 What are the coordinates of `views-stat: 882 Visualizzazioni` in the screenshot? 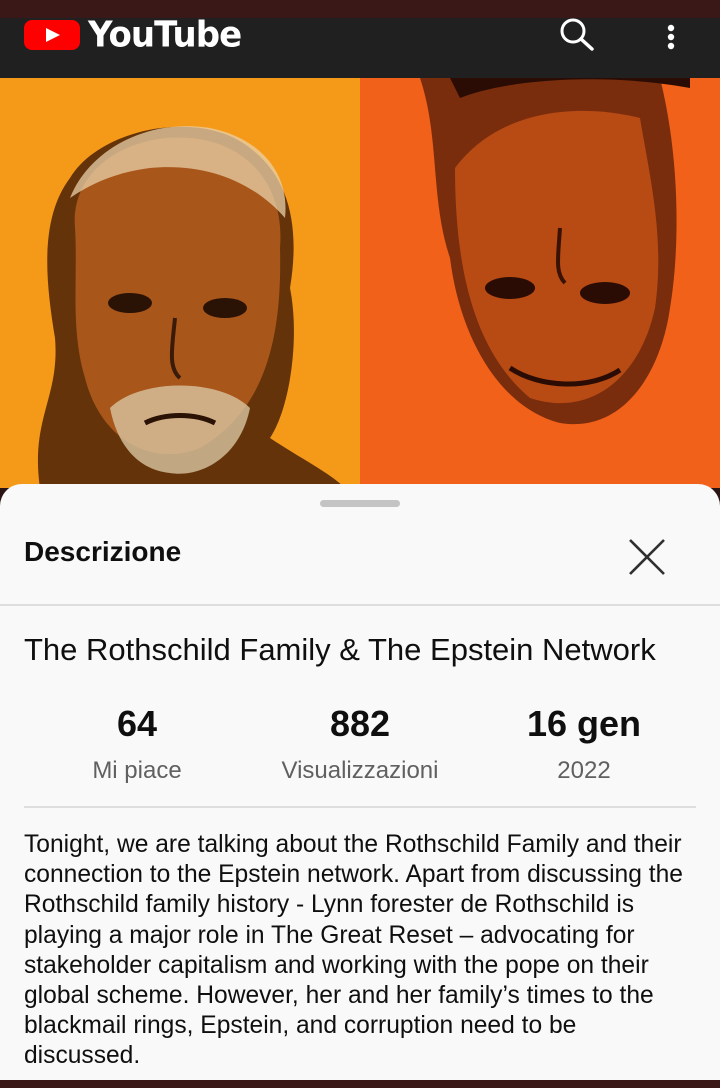 It's located at (360, 744).